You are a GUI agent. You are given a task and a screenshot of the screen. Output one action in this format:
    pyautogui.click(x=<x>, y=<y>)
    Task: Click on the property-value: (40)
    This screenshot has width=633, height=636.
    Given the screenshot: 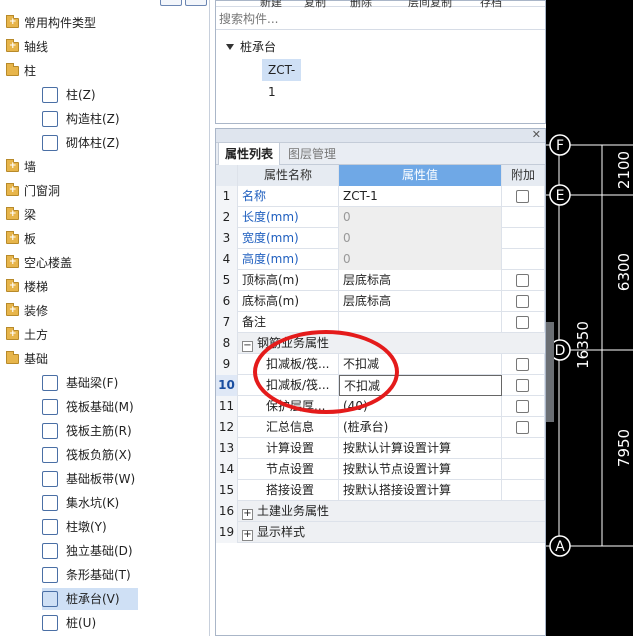 What is the action you would take?
    pyautogui.click(x=420, y=406)
    